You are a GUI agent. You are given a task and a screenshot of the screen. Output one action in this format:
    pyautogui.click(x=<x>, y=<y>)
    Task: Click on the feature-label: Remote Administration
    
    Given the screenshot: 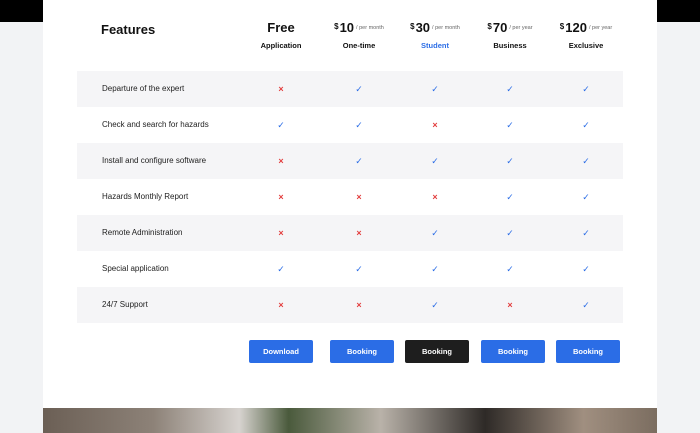 What is the action you would take?
    pyautogui.click(x=142, y=232)
    